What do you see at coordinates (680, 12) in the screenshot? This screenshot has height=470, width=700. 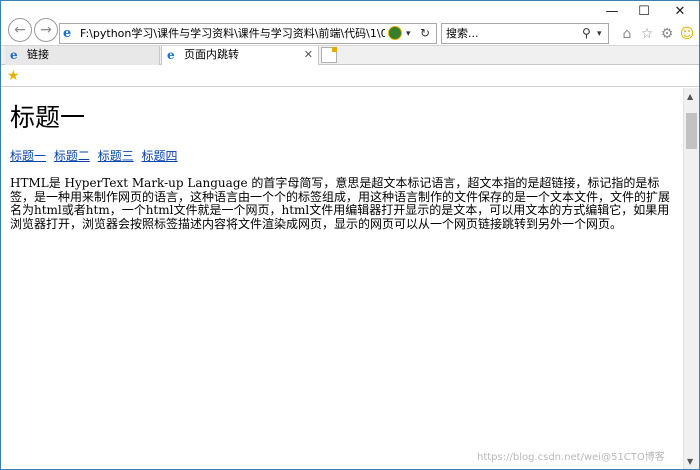 I see `close-button: ✕` at bounding box center [680, 12].